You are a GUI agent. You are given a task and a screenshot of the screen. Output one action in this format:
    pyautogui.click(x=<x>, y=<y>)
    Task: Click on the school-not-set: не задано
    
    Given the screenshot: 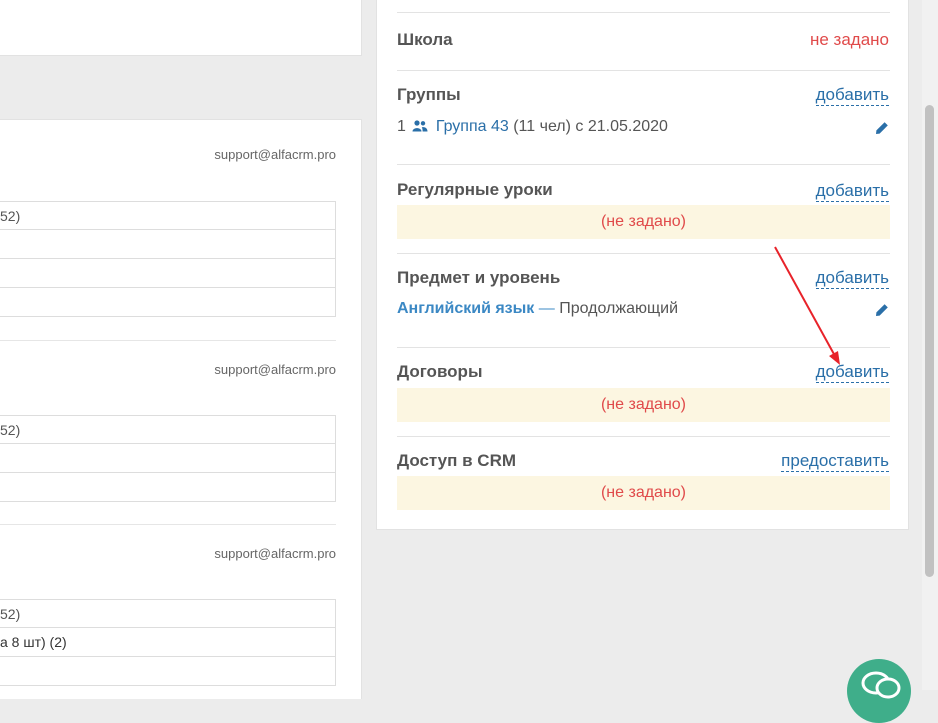 What is the action you would take?
    pyautogui.click(x=849, y=39)
    